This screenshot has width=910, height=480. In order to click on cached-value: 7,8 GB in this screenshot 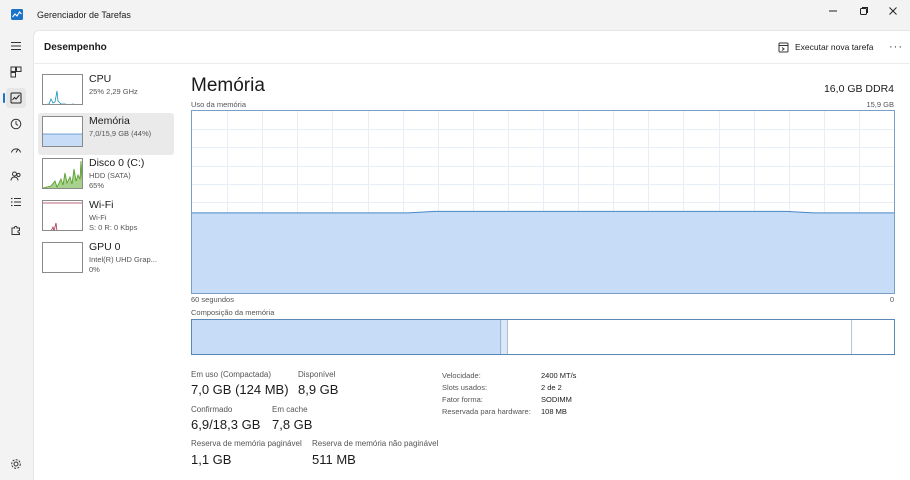, I will do `click(292, 424)`.